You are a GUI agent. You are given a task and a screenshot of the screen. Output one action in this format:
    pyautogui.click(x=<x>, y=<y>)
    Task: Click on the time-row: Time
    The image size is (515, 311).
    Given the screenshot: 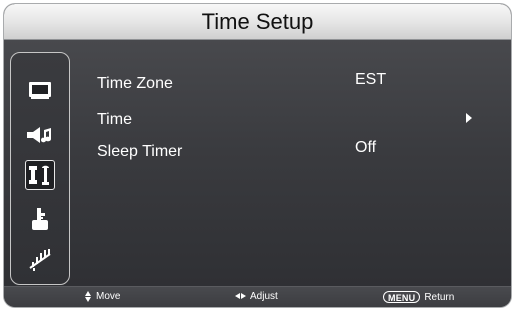 What is the action you would take?
    pyautogui.click(x=287, y=120)
    